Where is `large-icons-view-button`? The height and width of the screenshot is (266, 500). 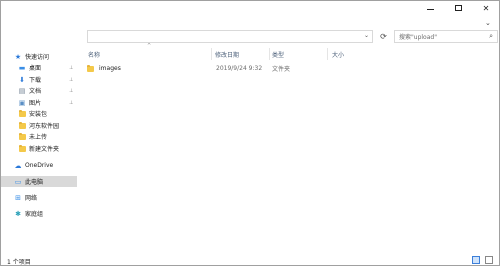 large-icons-view-button is located at coordinates (489, 260).